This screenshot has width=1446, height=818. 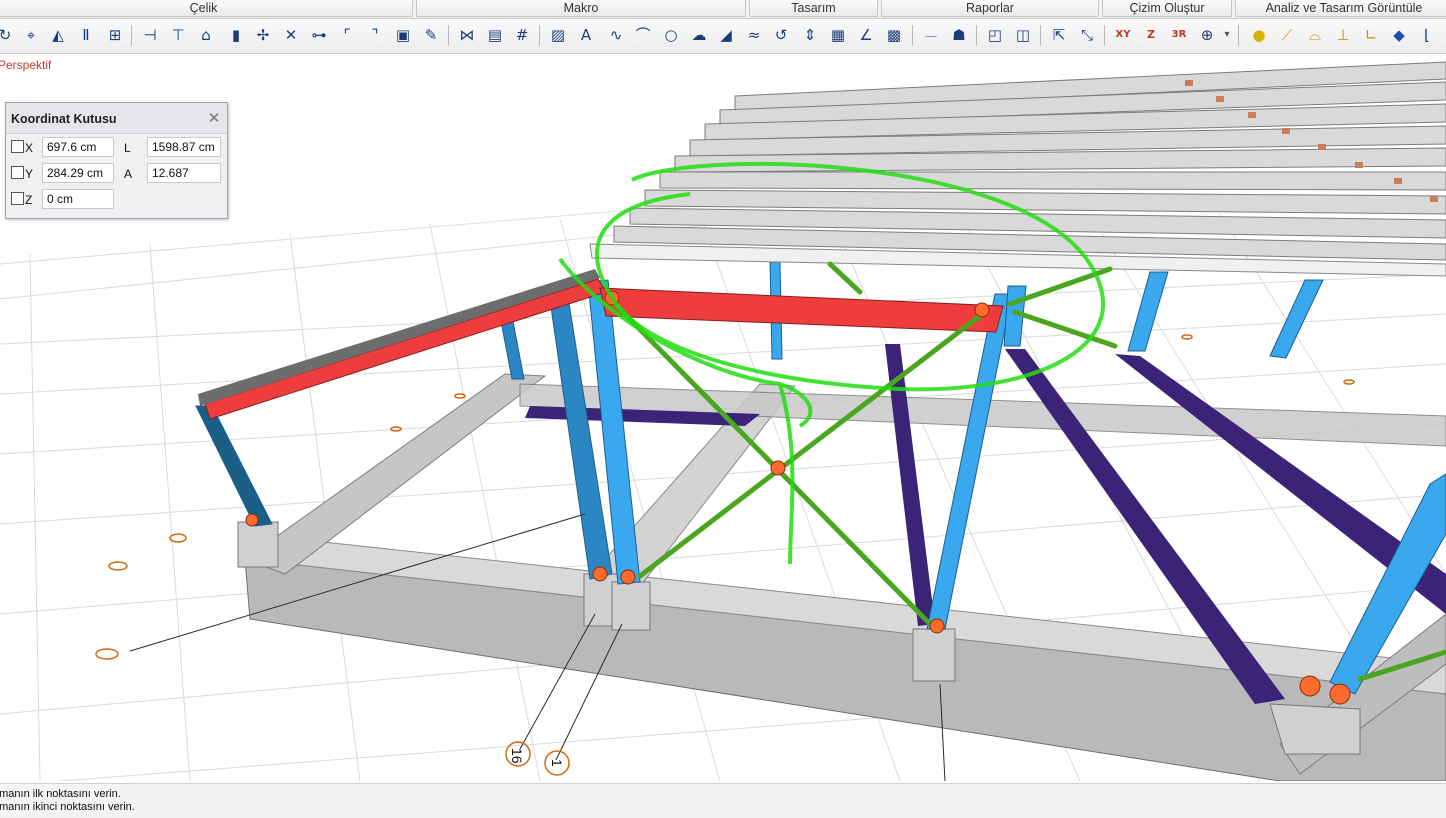 I want to click on command-line-1: emanın ilk noktasını verin., so click(x=60, y=794).